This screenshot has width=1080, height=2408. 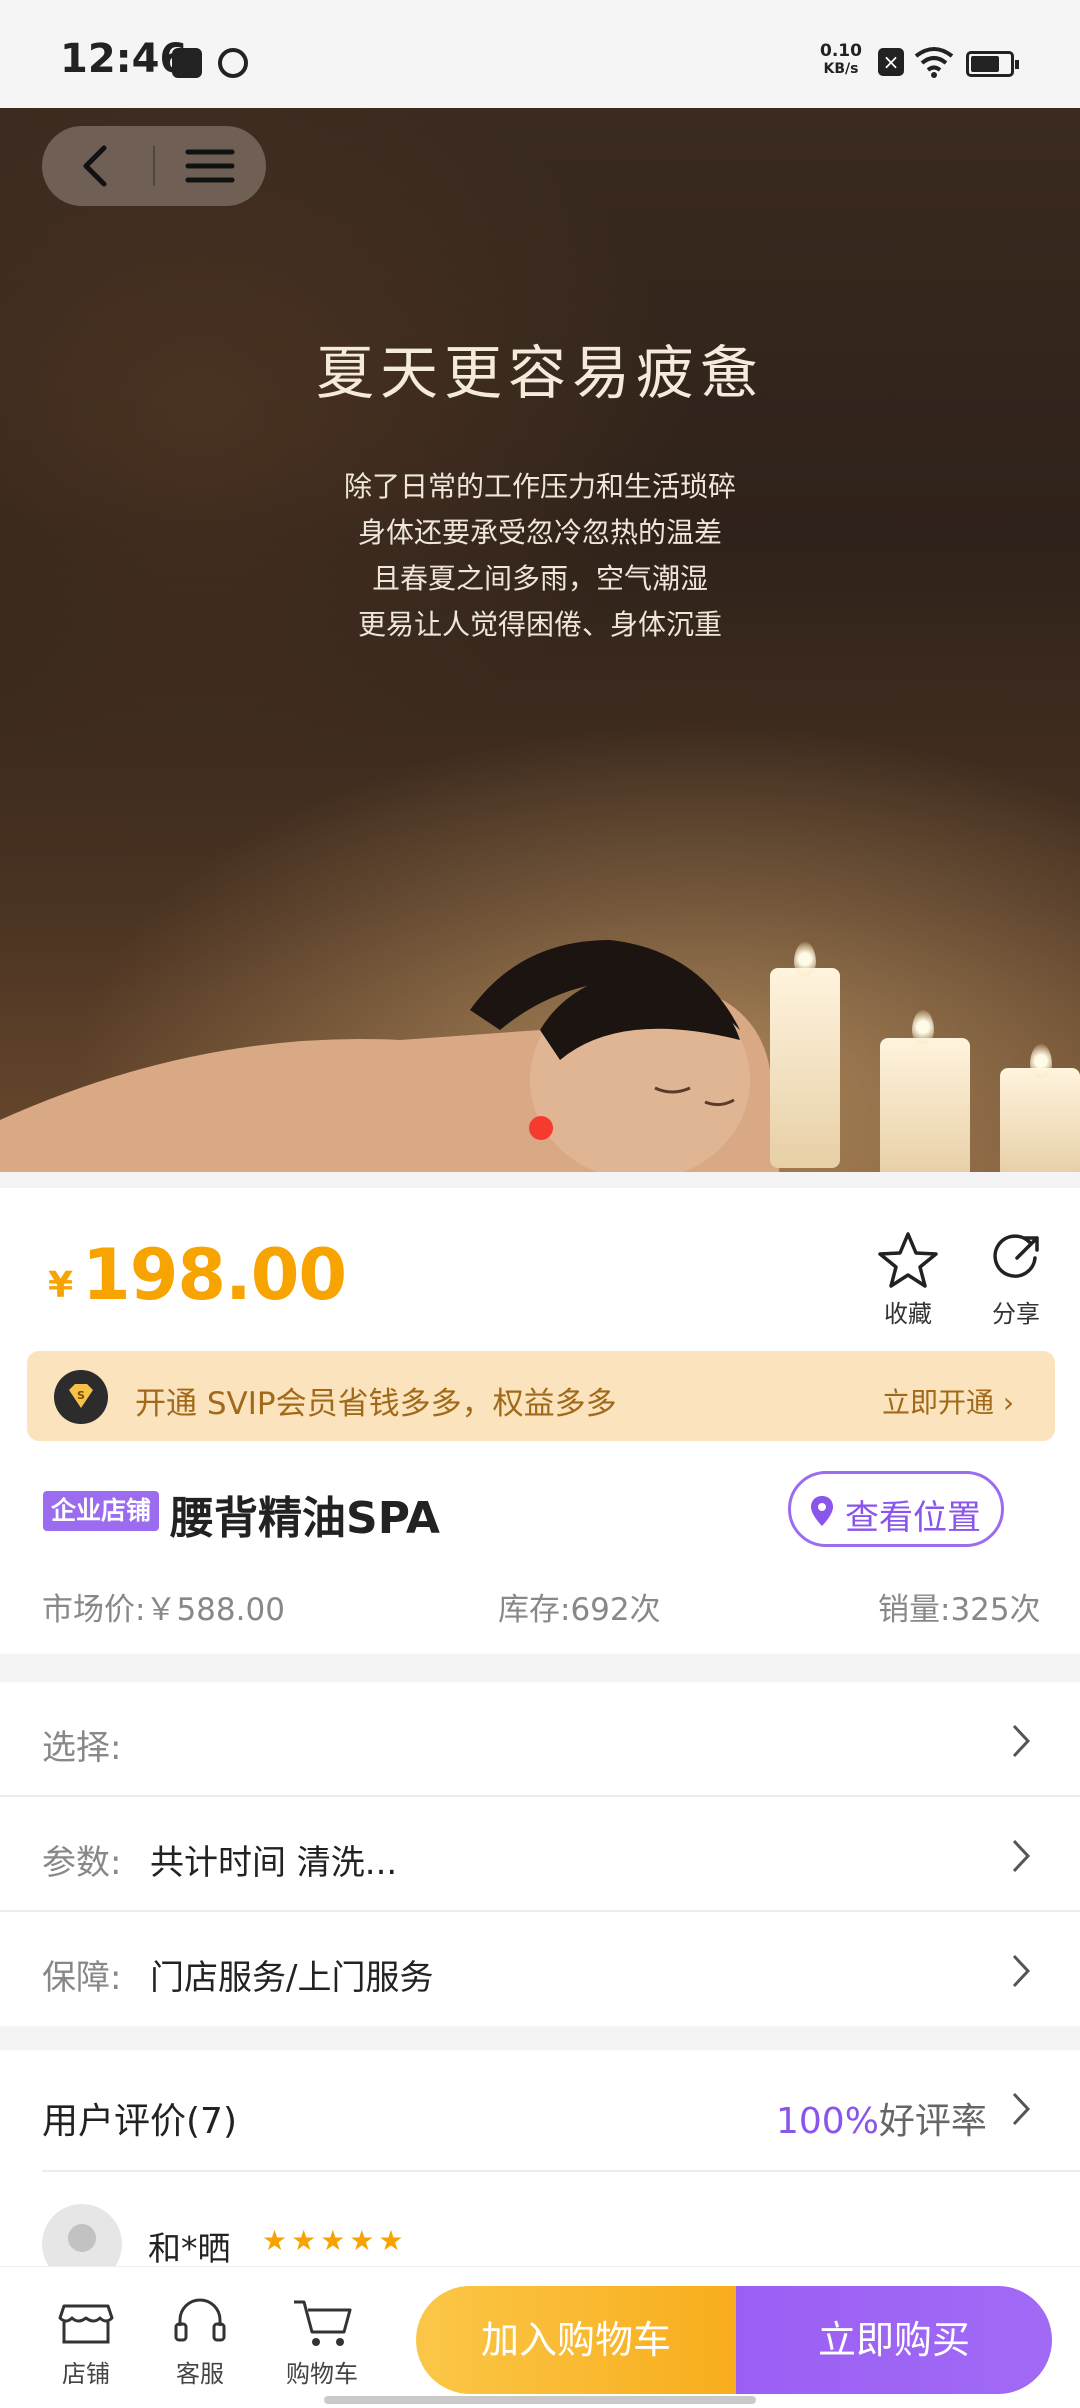 What do you see at coordinates (891, 62) in the screenshot?
I see `sim-off-icon: ×` at bounding box center [891, 62].